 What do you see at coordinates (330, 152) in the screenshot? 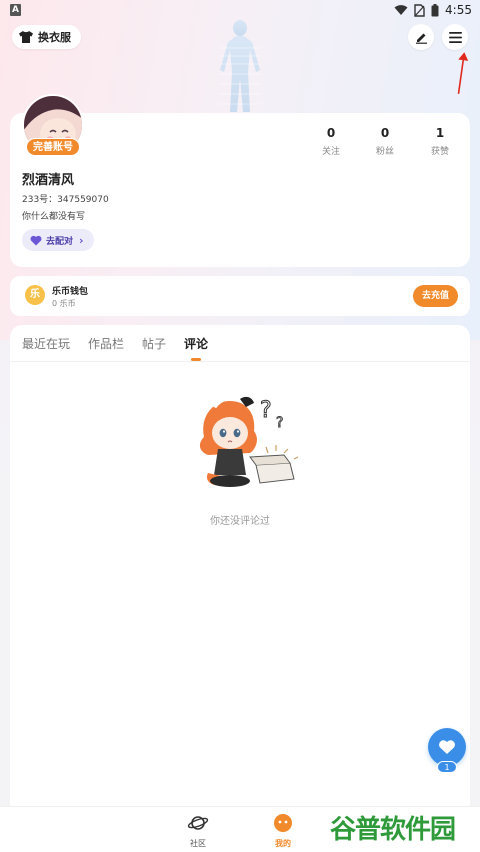
I see `stat-following-label: 关注` at bounding box center [330, 152].